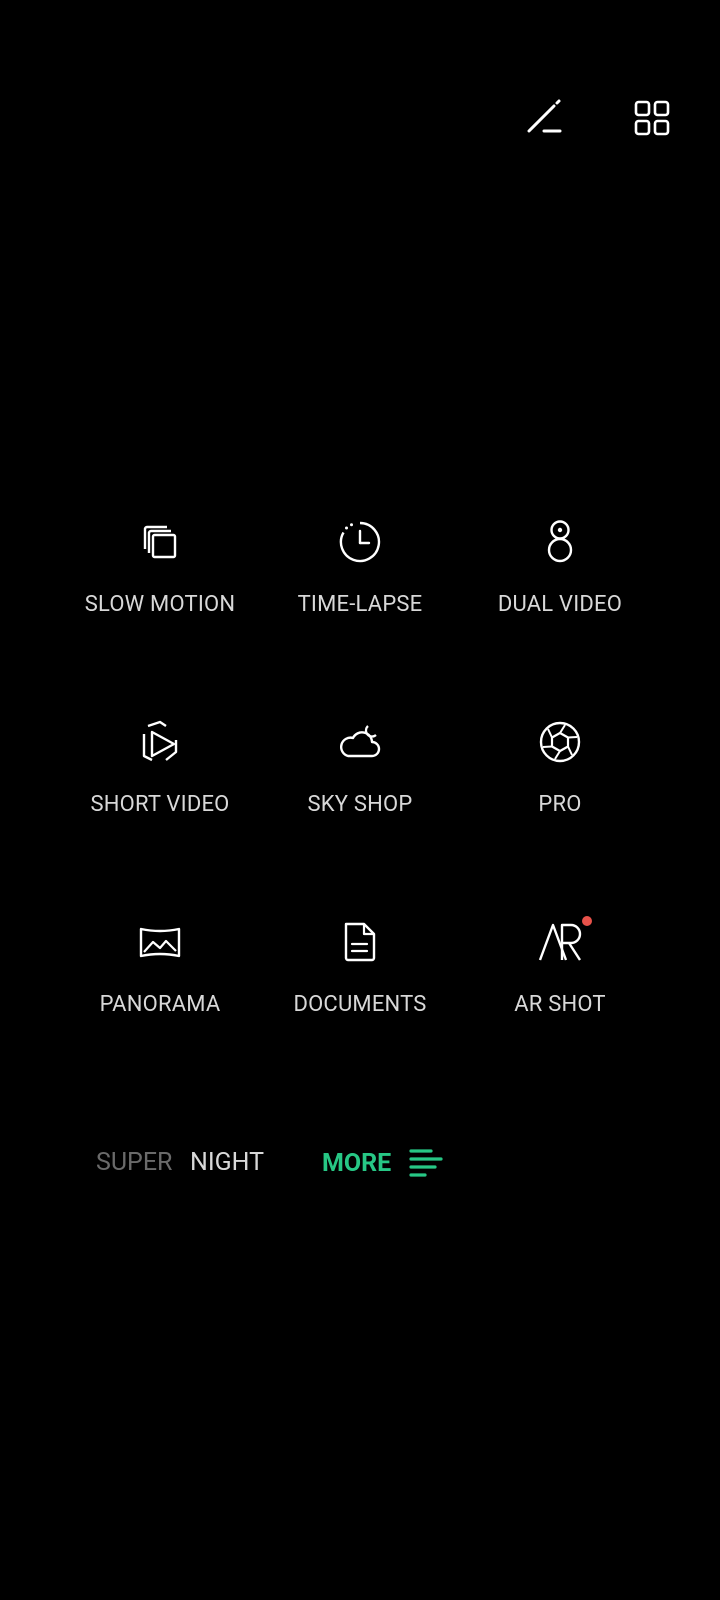  What do you see at coordinates (160, 542) in the screenshot?
I see `slow-motion-icon` at bounding box center [160, 542].